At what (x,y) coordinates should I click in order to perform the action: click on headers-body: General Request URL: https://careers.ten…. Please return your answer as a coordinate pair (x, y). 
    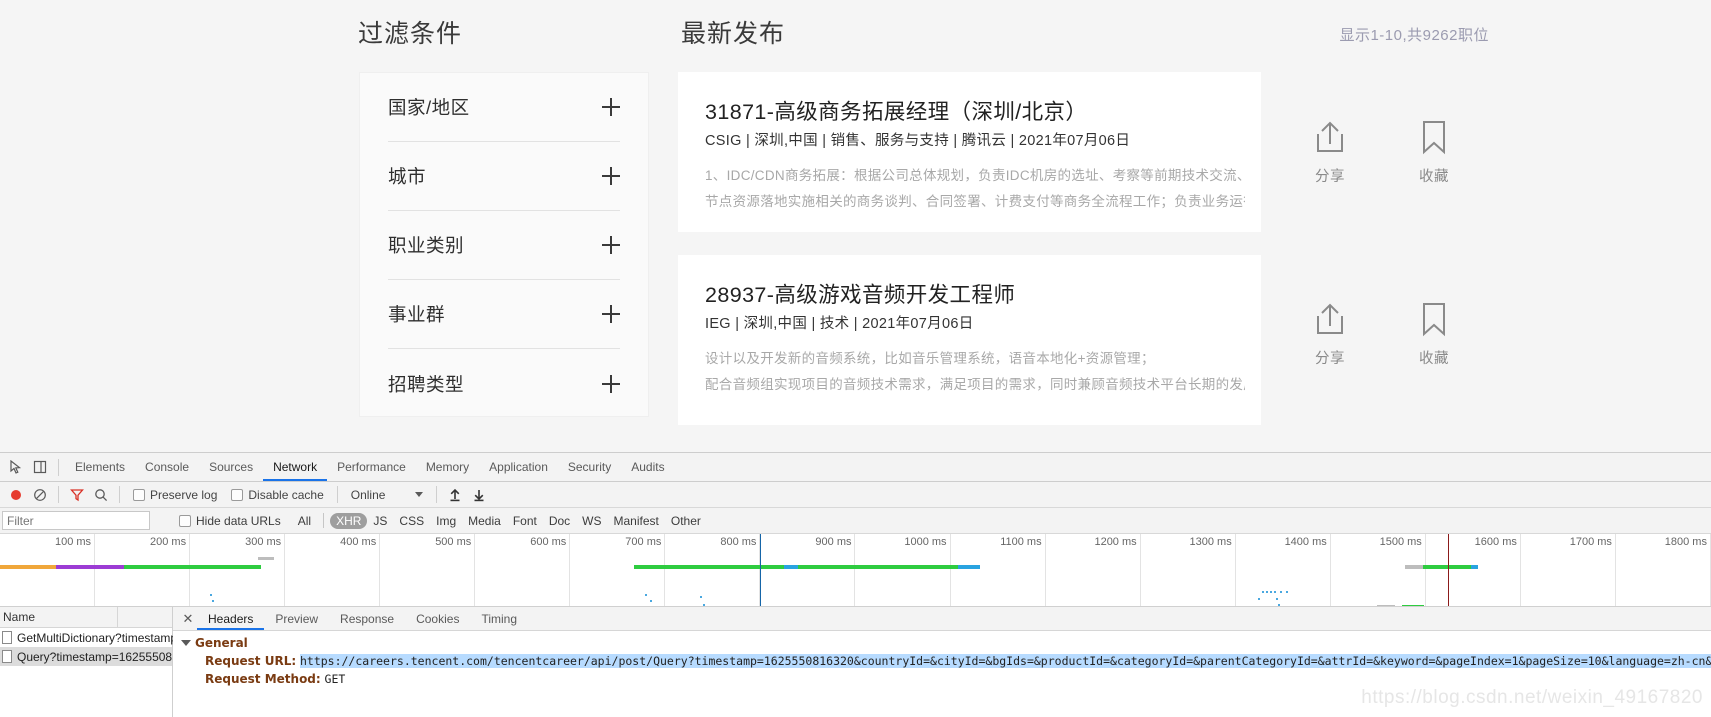
    Looking at the image, I should click on (942, 658).